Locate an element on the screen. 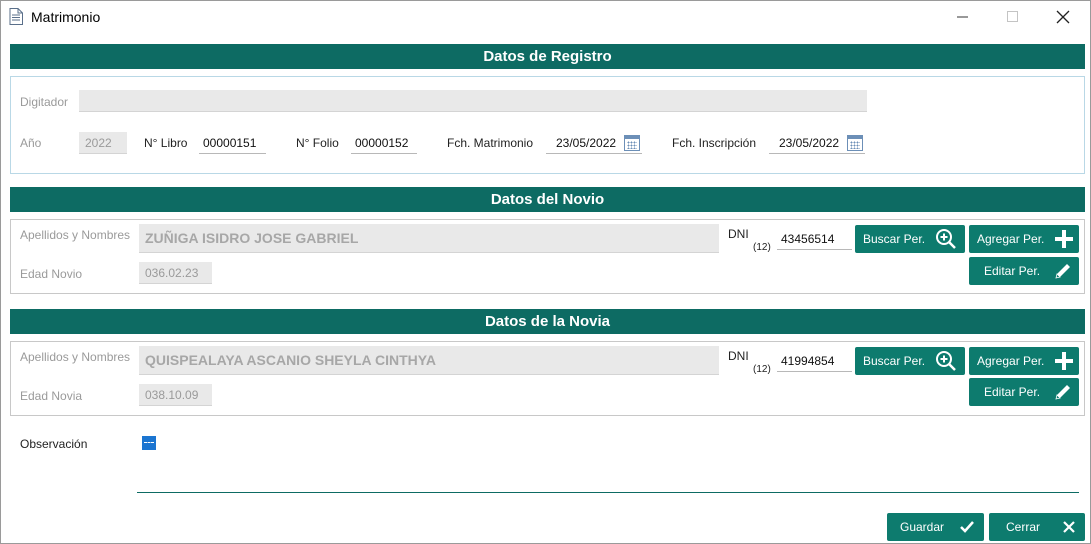 This screenshot has width=1091, height=544. minimize-button is located at coordinates (963, 16).